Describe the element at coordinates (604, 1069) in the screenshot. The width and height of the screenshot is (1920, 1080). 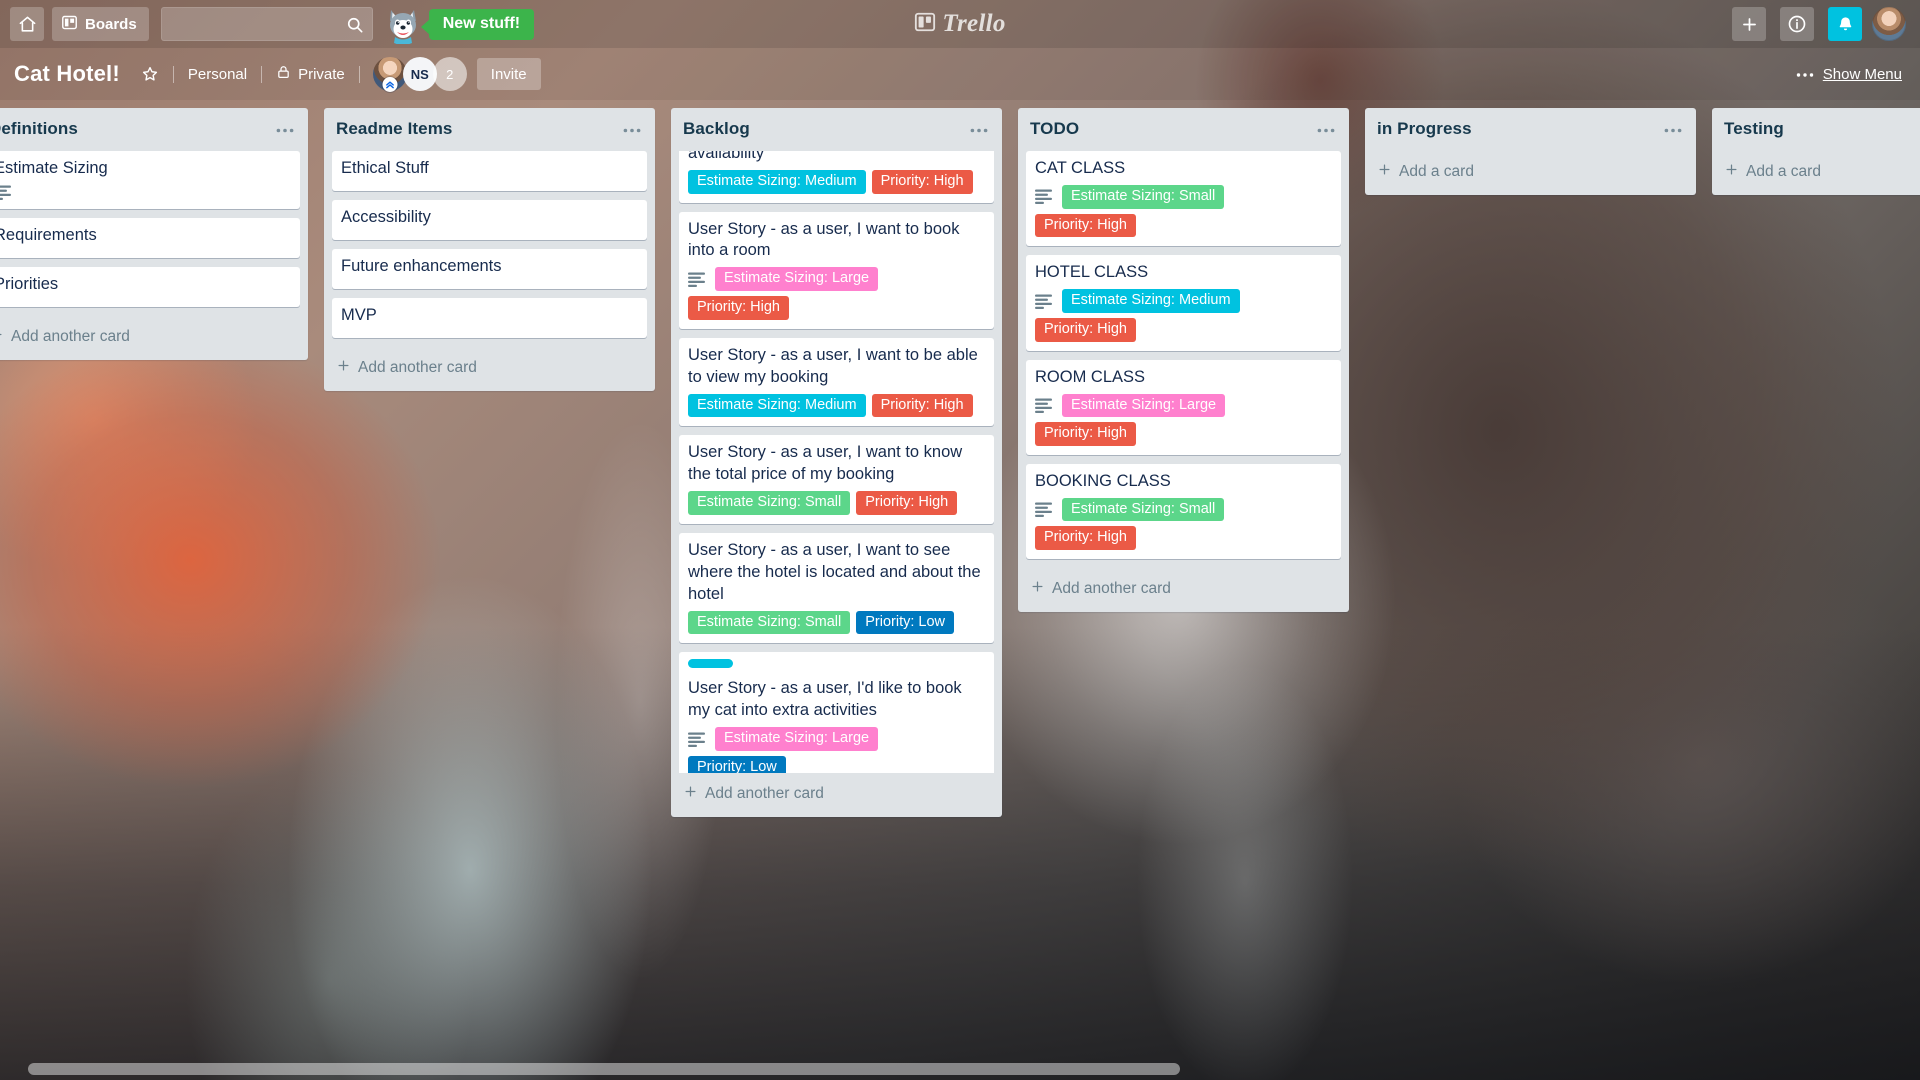
I see `scrollbar-thumb` at that location.